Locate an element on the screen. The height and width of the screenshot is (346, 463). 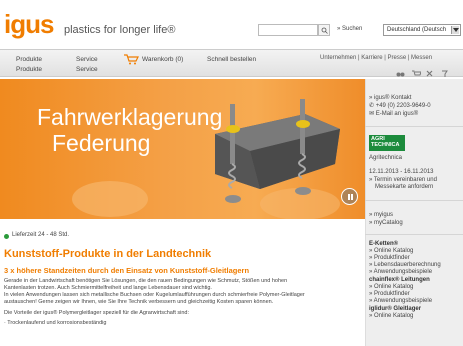
chainflex-title: chainflex® Leitungen is located at coordinates (399, 280).